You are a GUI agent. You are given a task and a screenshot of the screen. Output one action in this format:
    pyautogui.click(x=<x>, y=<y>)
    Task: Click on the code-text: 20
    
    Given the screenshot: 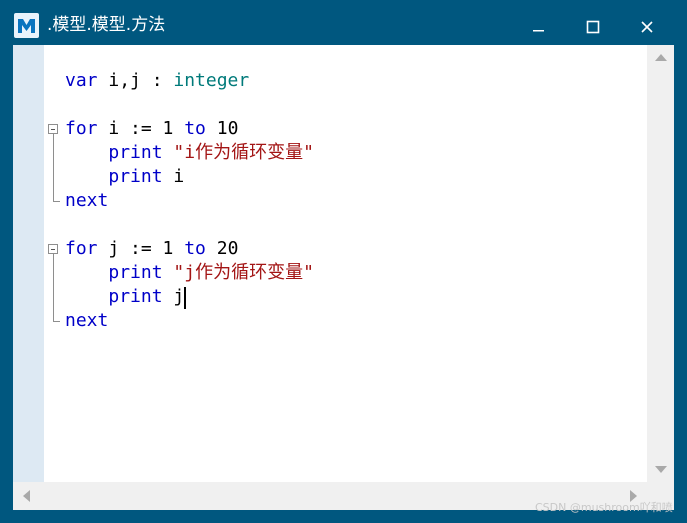 What is the action you would take?
    pyautogui.click(x=222, y=248)
    